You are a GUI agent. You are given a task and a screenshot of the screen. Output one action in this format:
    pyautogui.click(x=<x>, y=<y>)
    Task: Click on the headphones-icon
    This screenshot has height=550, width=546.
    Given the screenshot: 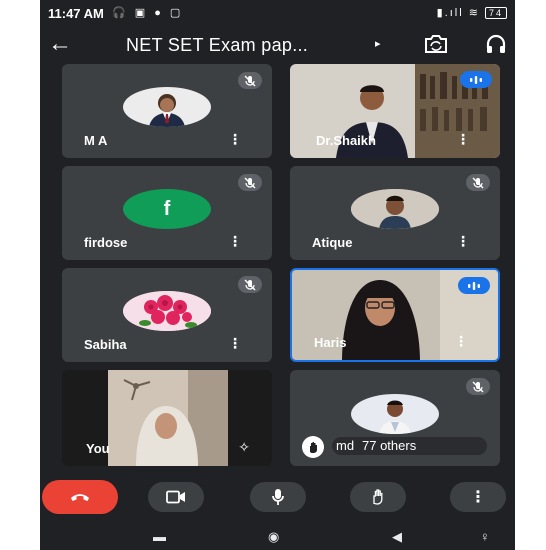 What is the action you would take?
    pyautogui.click(x=496, y=46)
    